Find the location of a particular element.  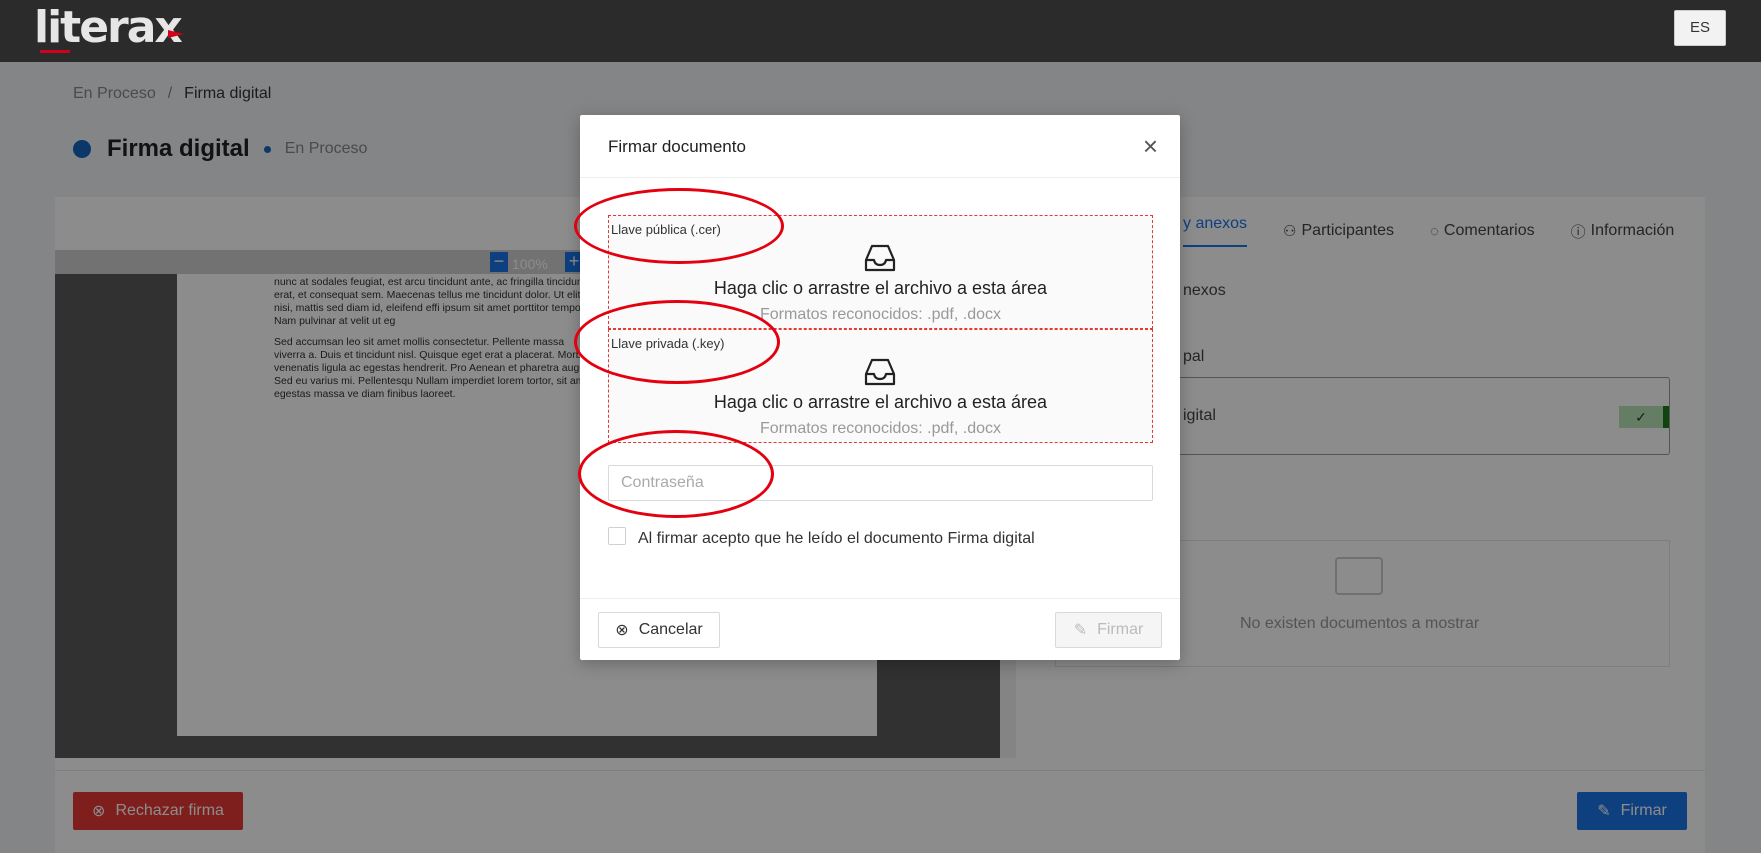

confirm-sign-label: Firmar is located at coordinates (1120, 629).